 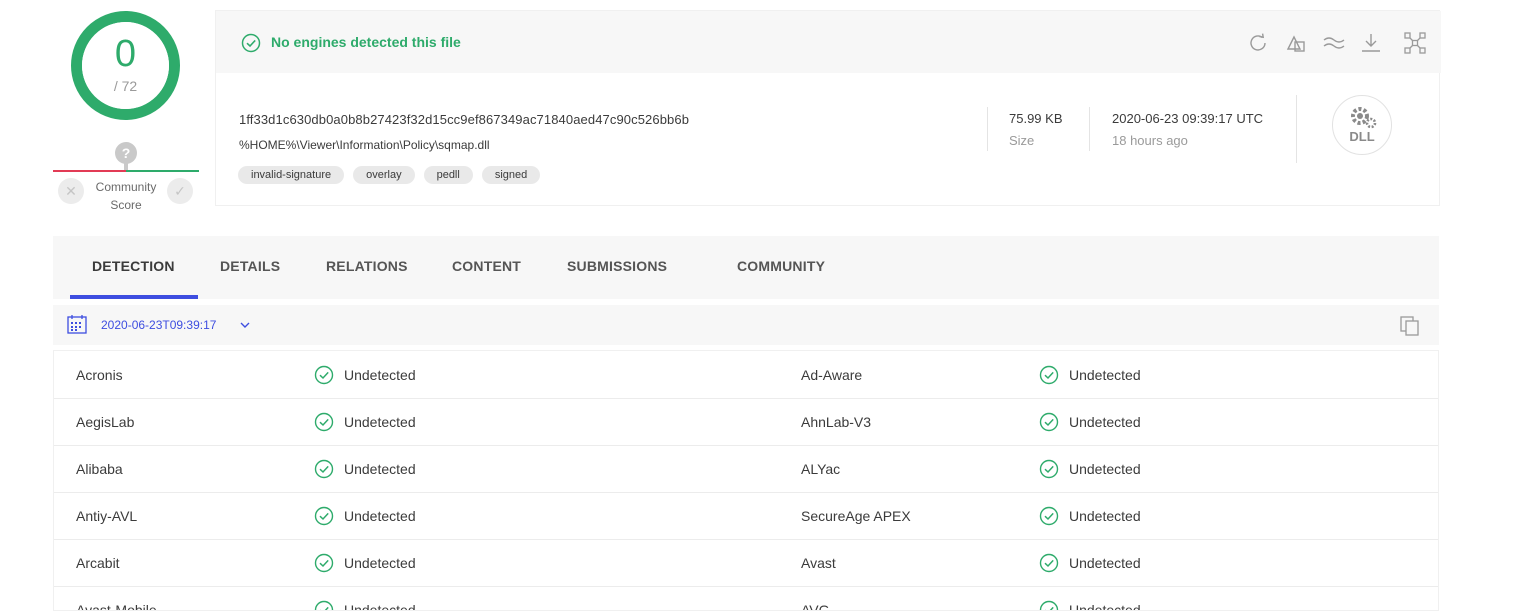 I want to click on analysis-date-select: 2020-06-23T09:39:17, so click(x=158, y=325).